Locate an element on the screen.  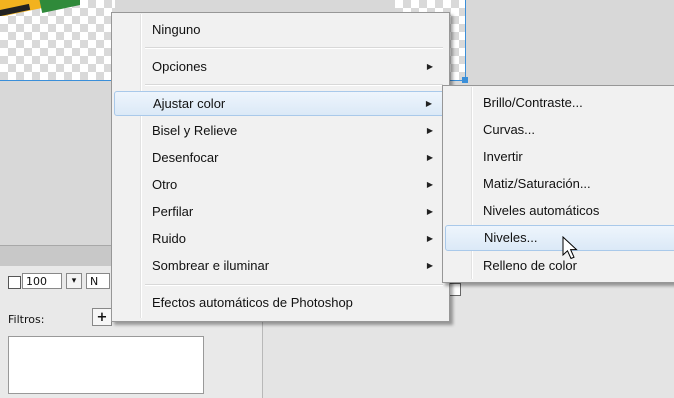
menu-item-label: Efectos automáticos de Photoshop is located at coordinates (252, 302).